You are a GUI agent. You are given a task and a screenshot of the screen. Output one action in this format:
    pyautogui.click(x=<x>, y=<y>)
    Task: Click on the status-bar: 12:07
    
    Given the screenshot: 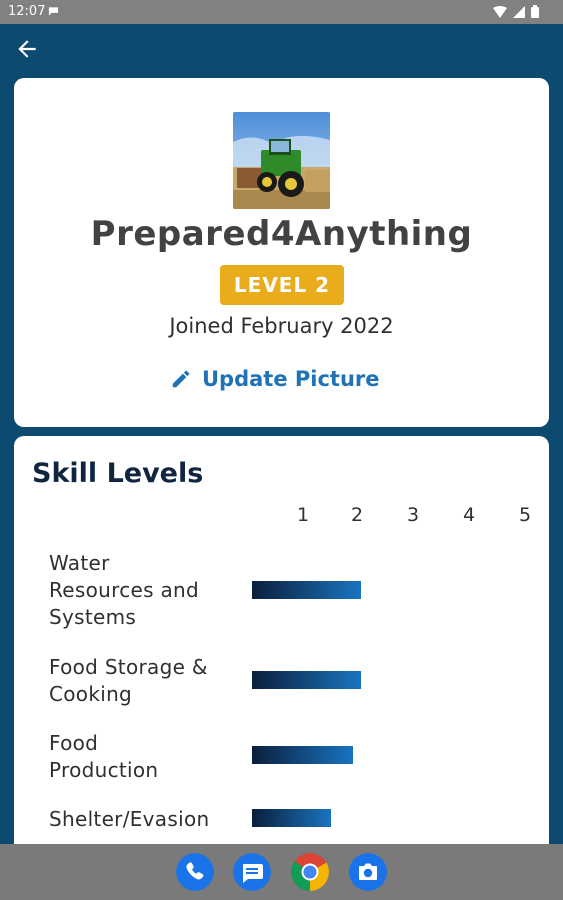 What is the action you would take?
    pyautogui.click(x=281, y=12)
    